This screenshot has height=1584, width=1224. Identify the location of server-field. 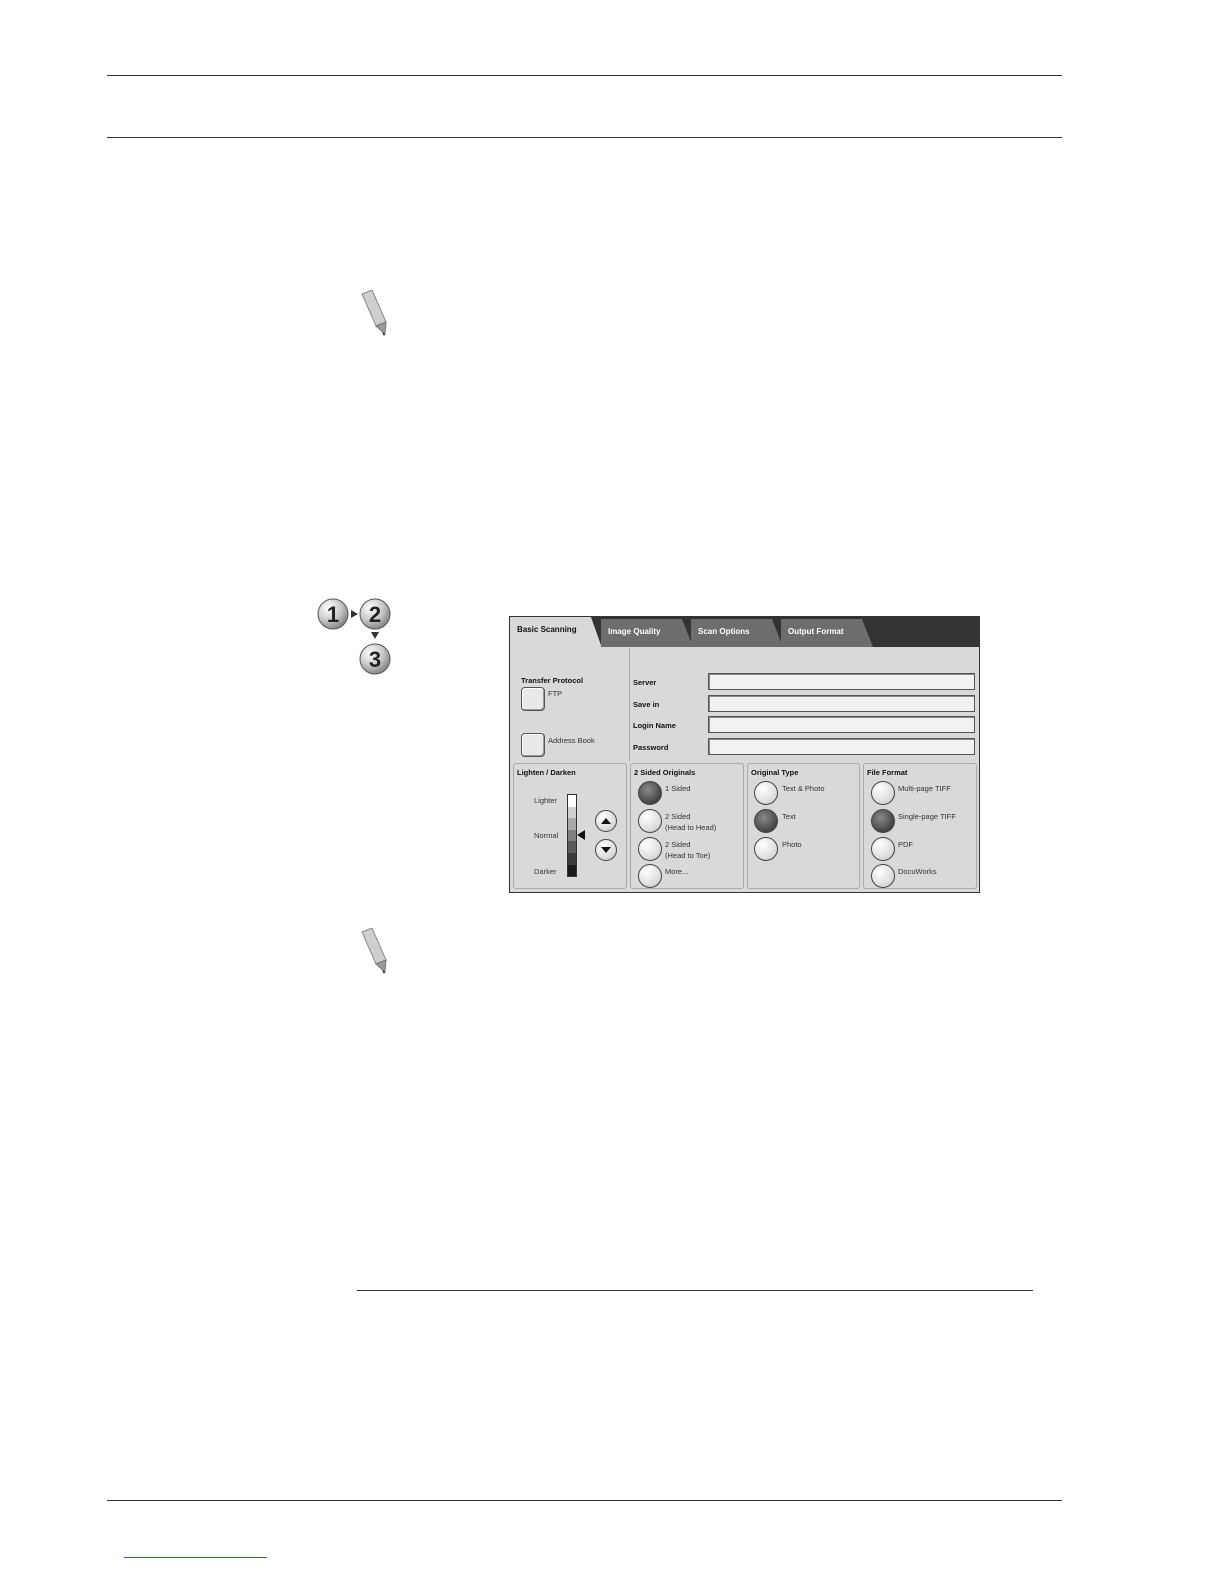
(841, 681).